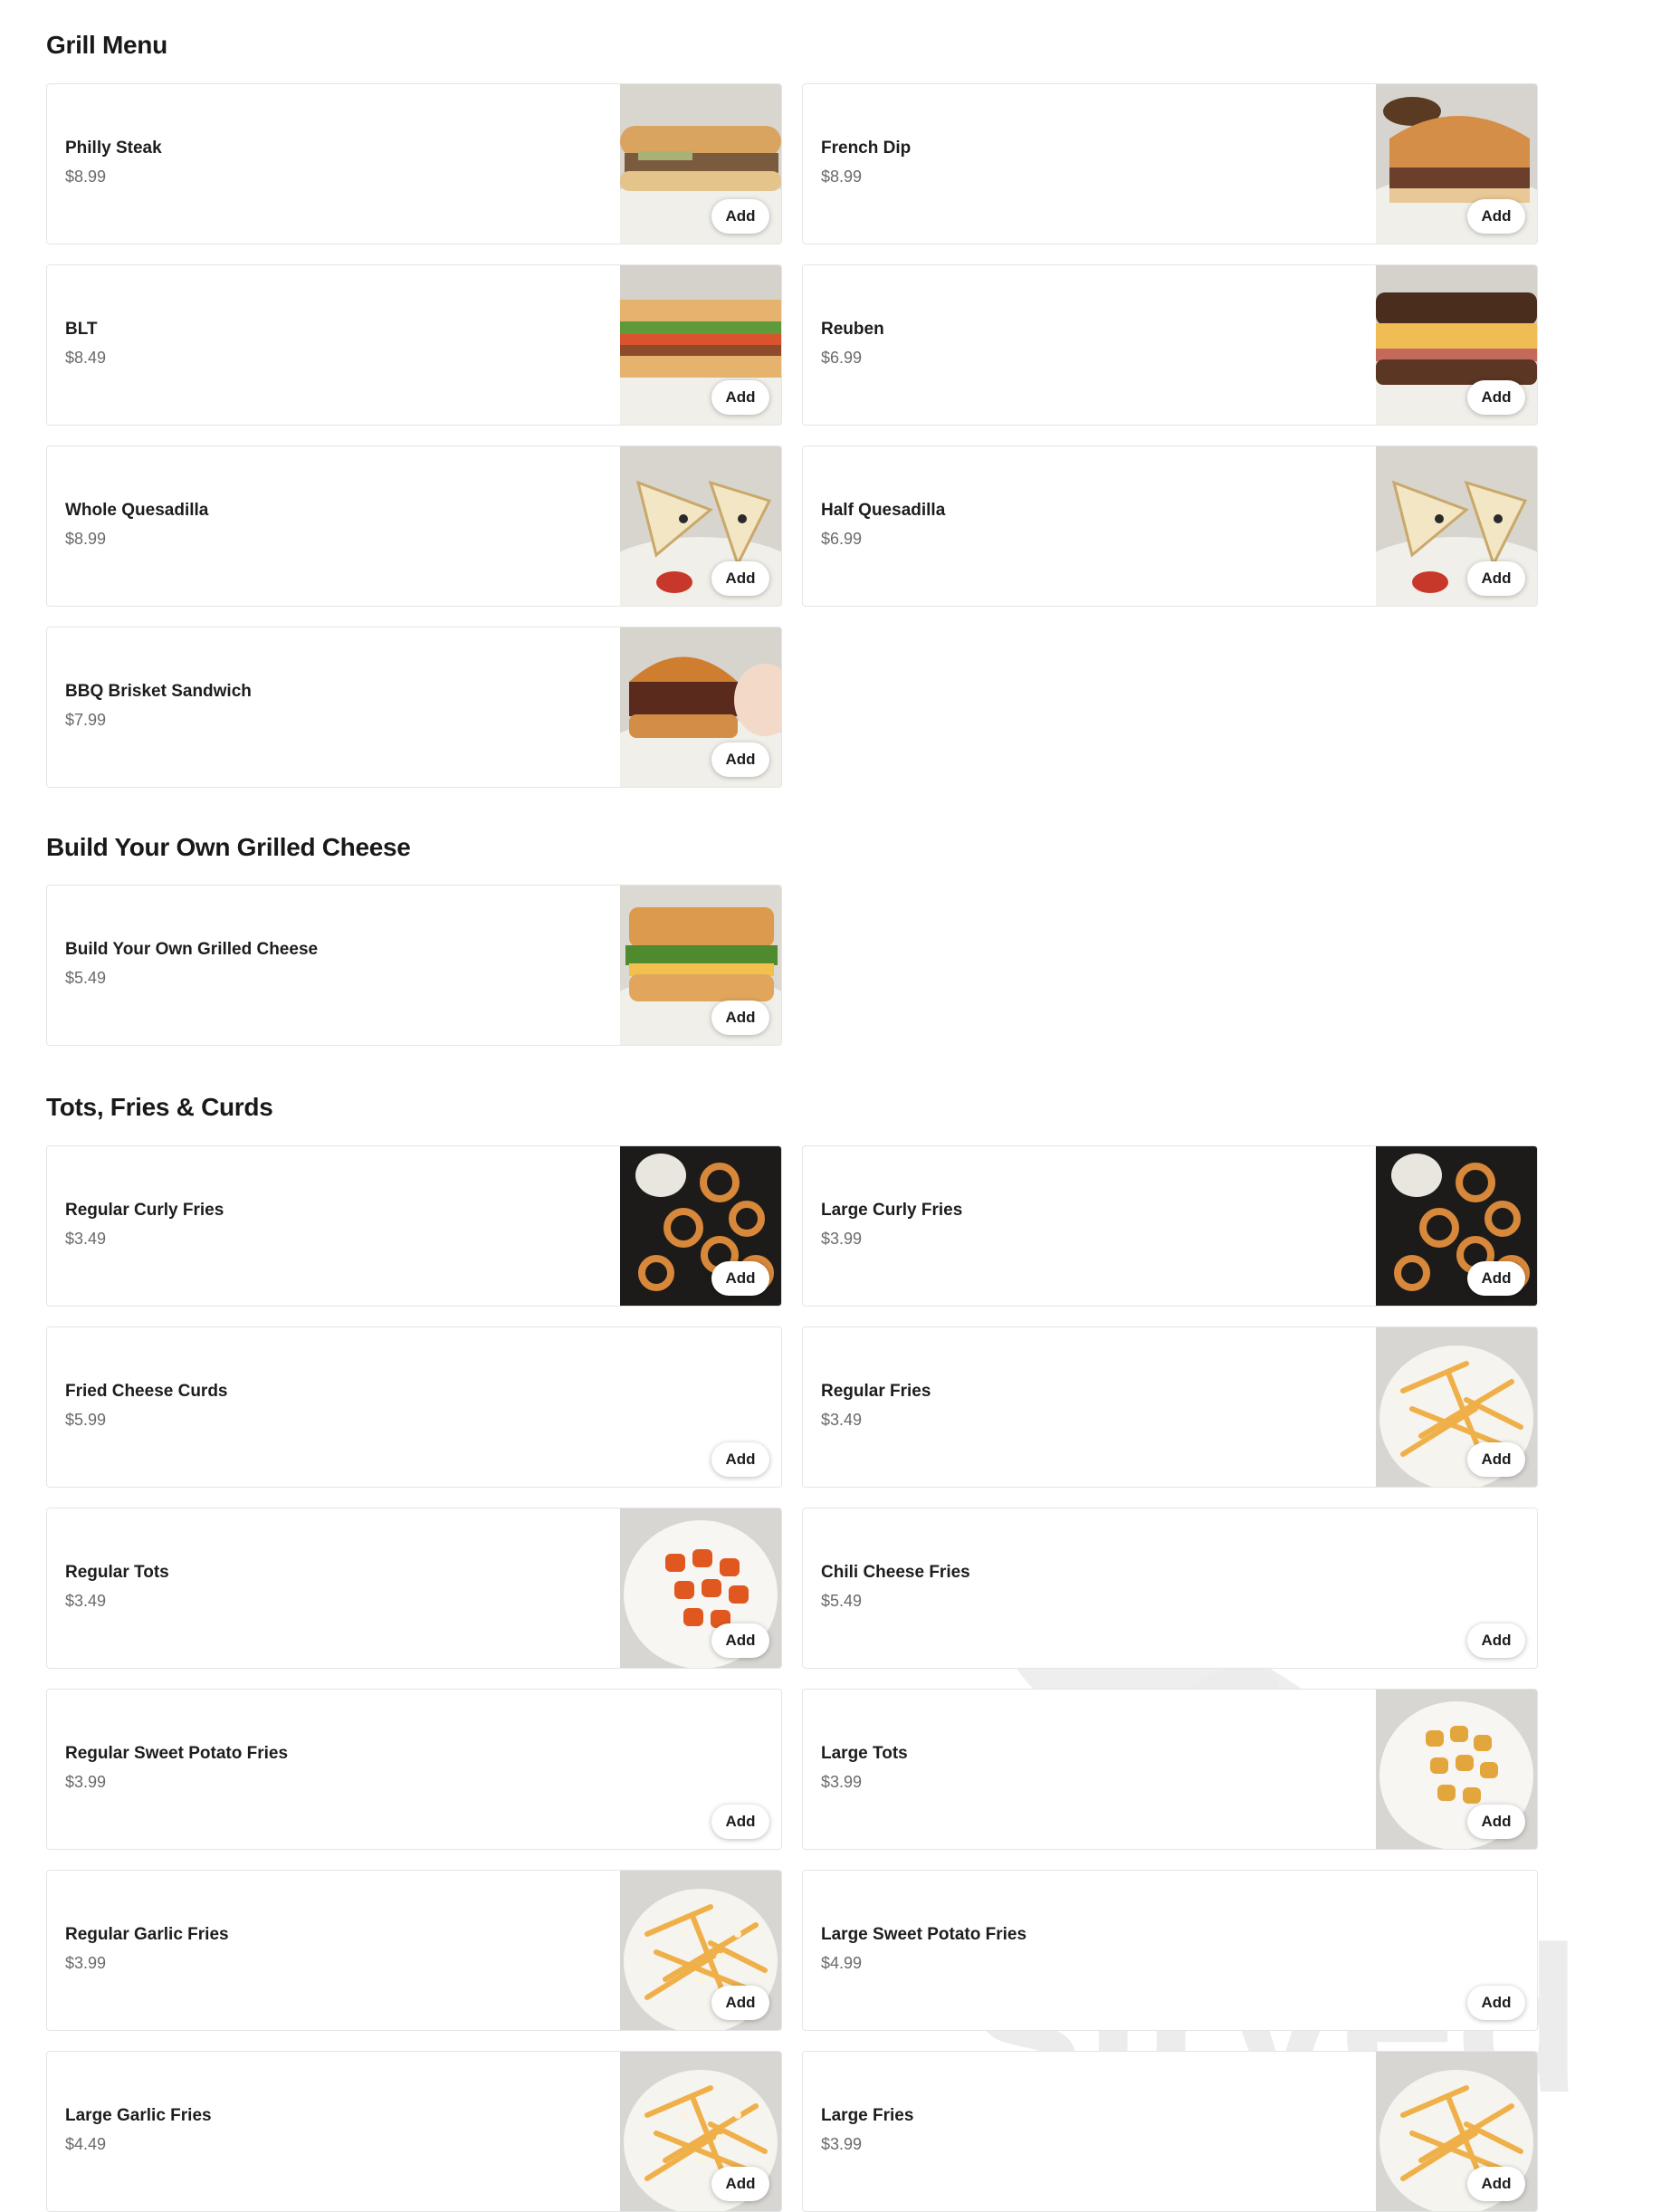 This screenshot has height=2212, width=1661. Describe the element at coordinates (113, 148) in the screenshot. I see `menu-item-name: Philly Steak` at that location.